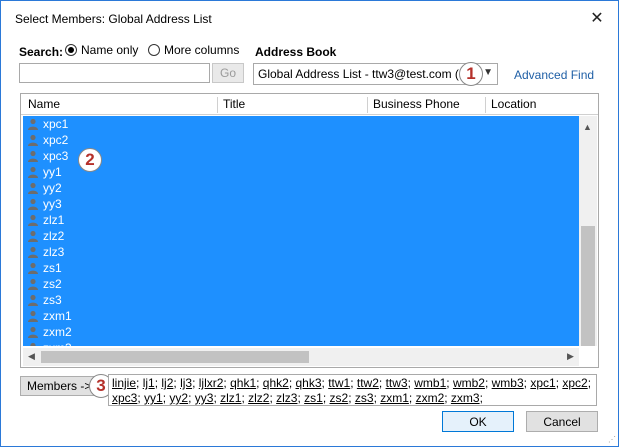 The width and height of the screenshot is (619, 447). I want to click on list-item: zlz2, so click(301, 236).